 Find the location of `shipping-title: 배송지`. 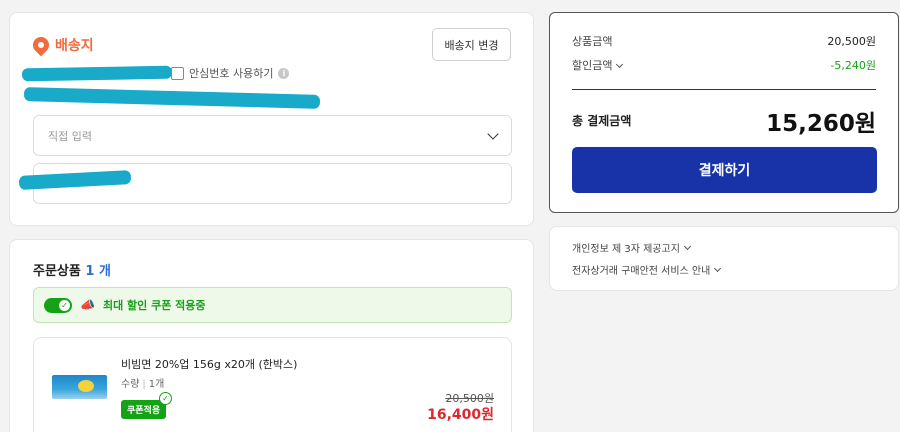

shipping-title: 배송지 is located at coordinates (74, 46).